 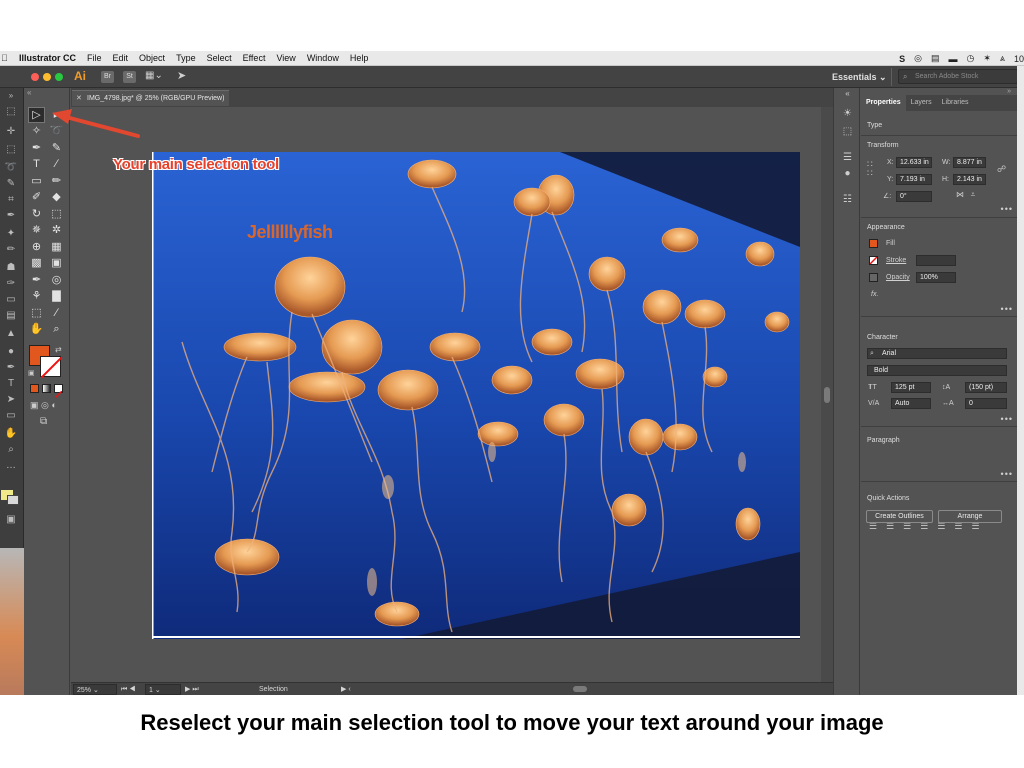 I want to click on gradient-tool-icon: ▣, so click(x=56, y=263).